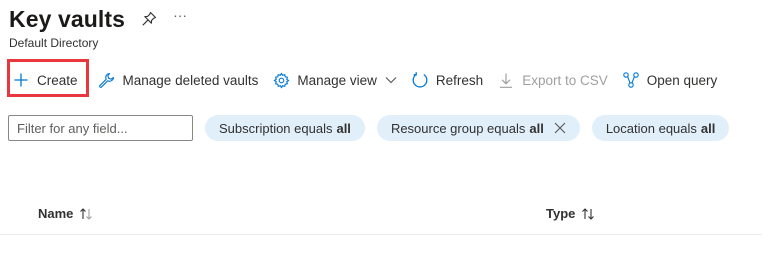 This screenshot has height=261, width=768. Describe the element at coordinates (150, 19) in the screenshot. I see `pin-icon` at that location.